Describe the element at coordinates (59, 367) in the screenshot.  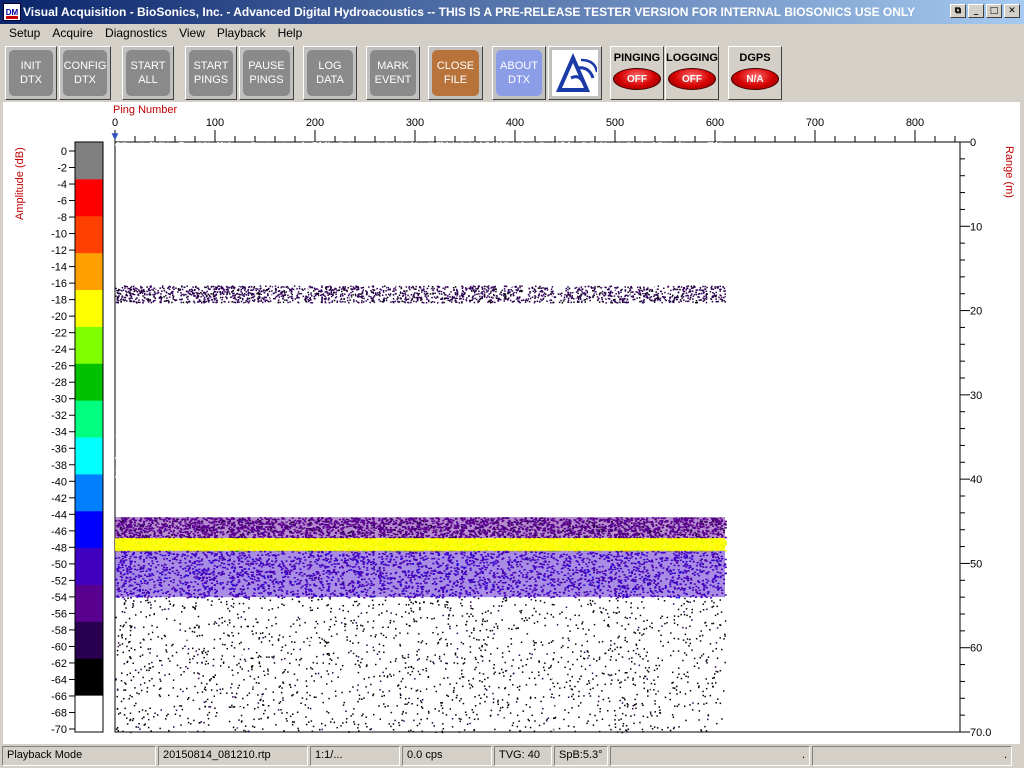
I see `colorbar-tick-label: -26` at that location.